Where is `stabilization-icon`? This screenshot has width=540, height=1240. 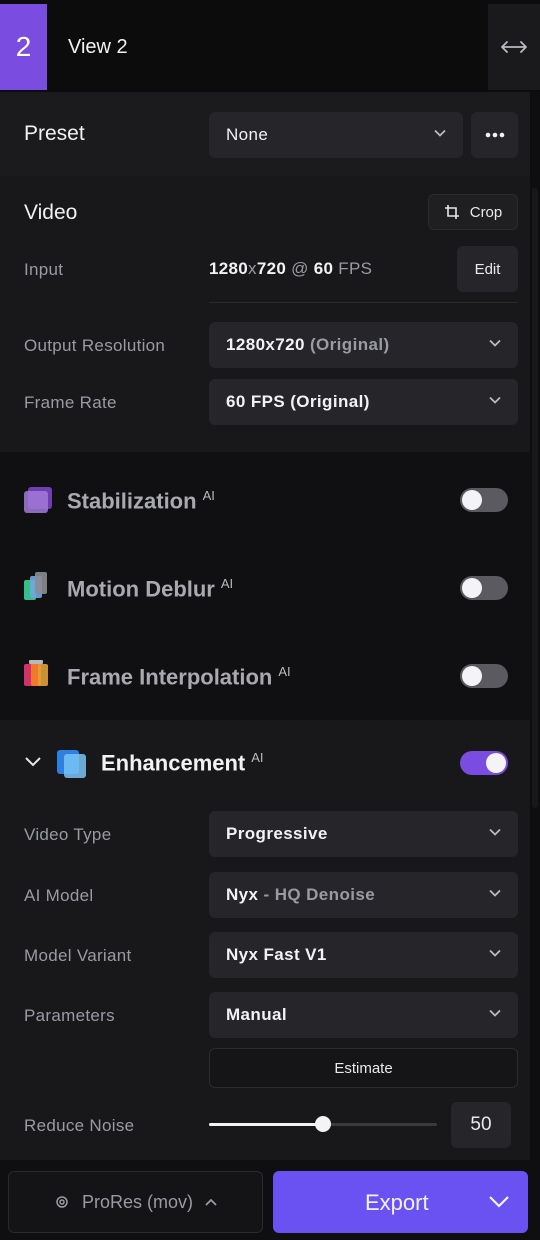 stabilization-icon is located at coordinates (38, 500).